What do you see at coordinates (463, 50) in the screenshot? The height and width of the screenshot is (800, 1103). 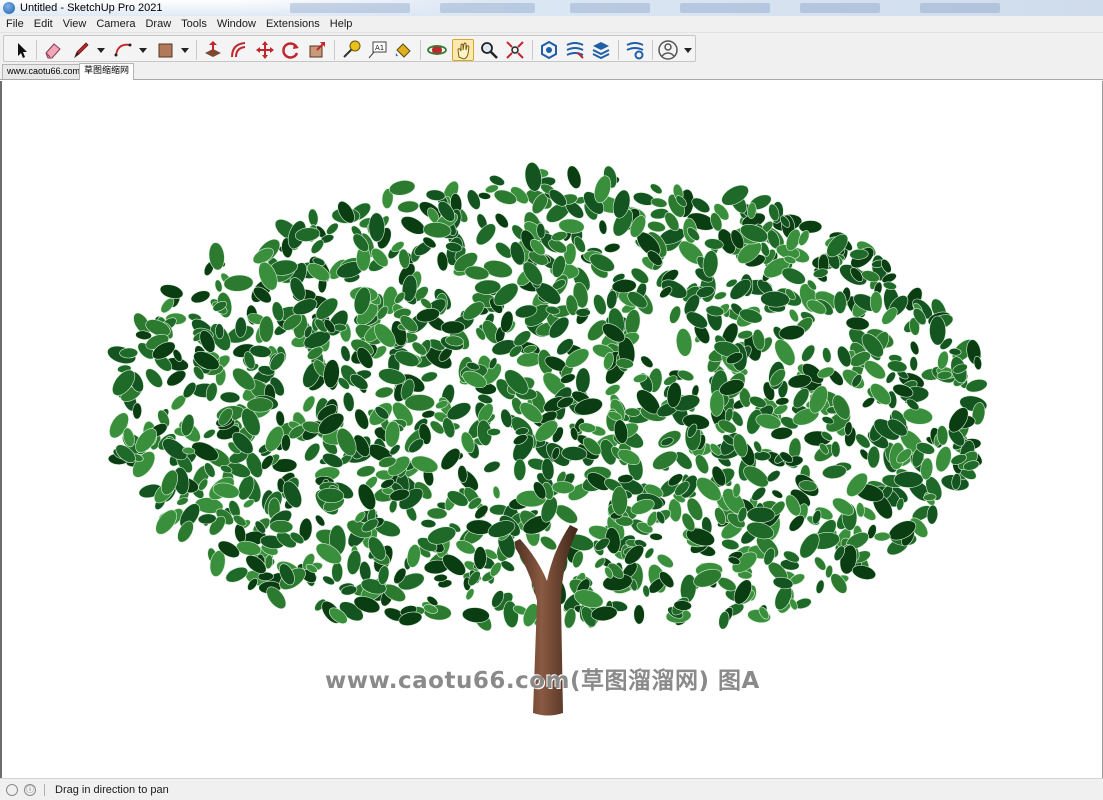 I see `pan-tool-button` at bounding box center [463, 50].